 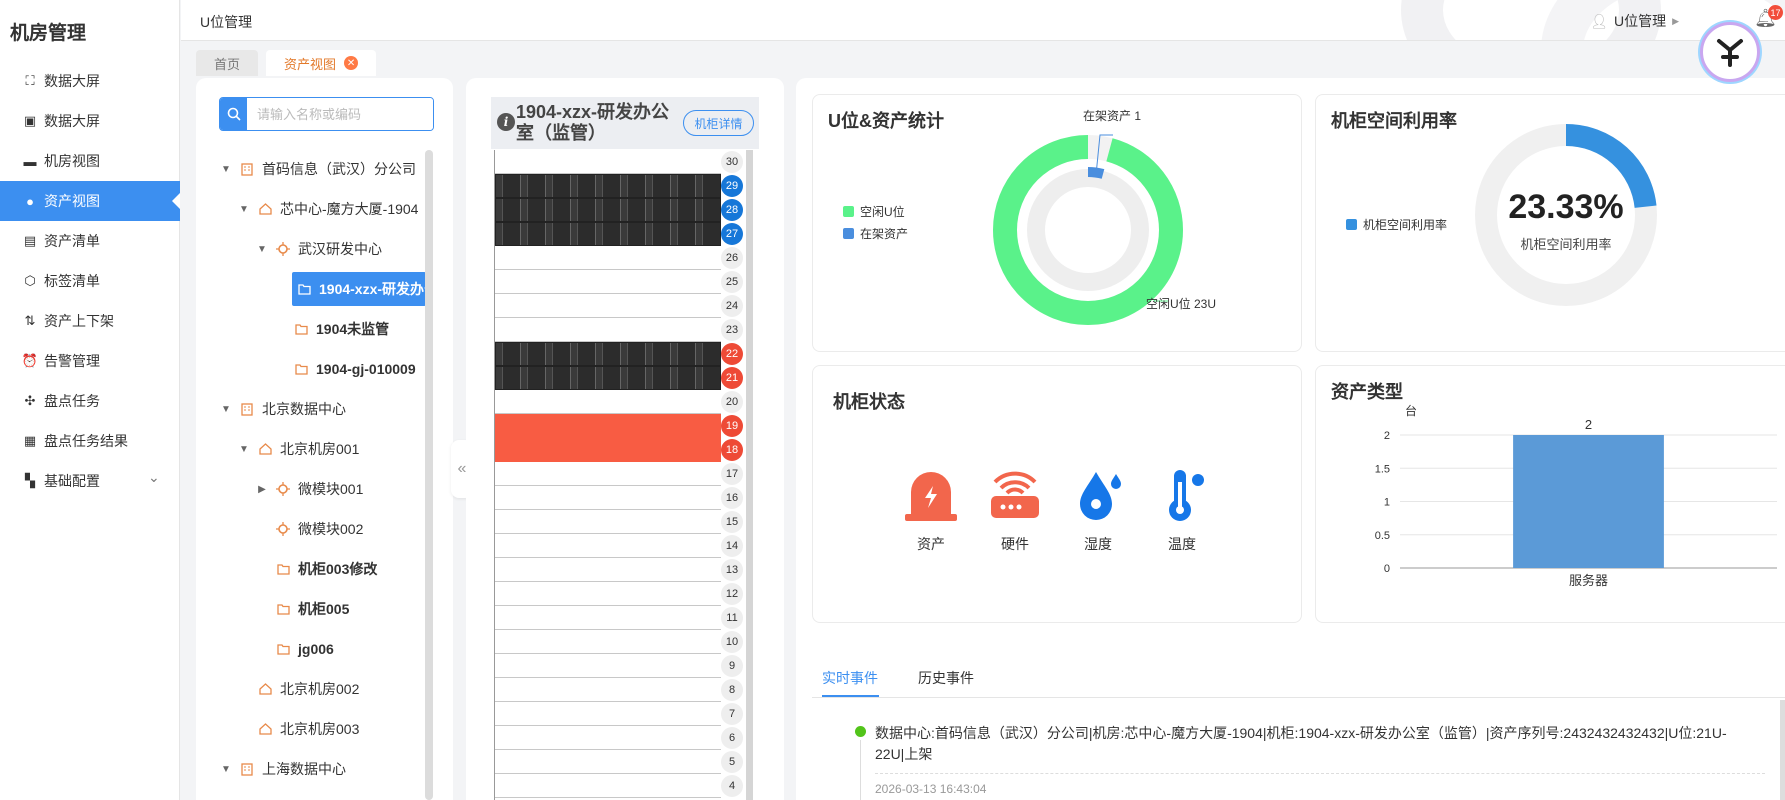 What do you see at coordinates (320, 729) in the screenshot?
I see `tree-node-label: 北京机房003` at bounding box center [320, 729].